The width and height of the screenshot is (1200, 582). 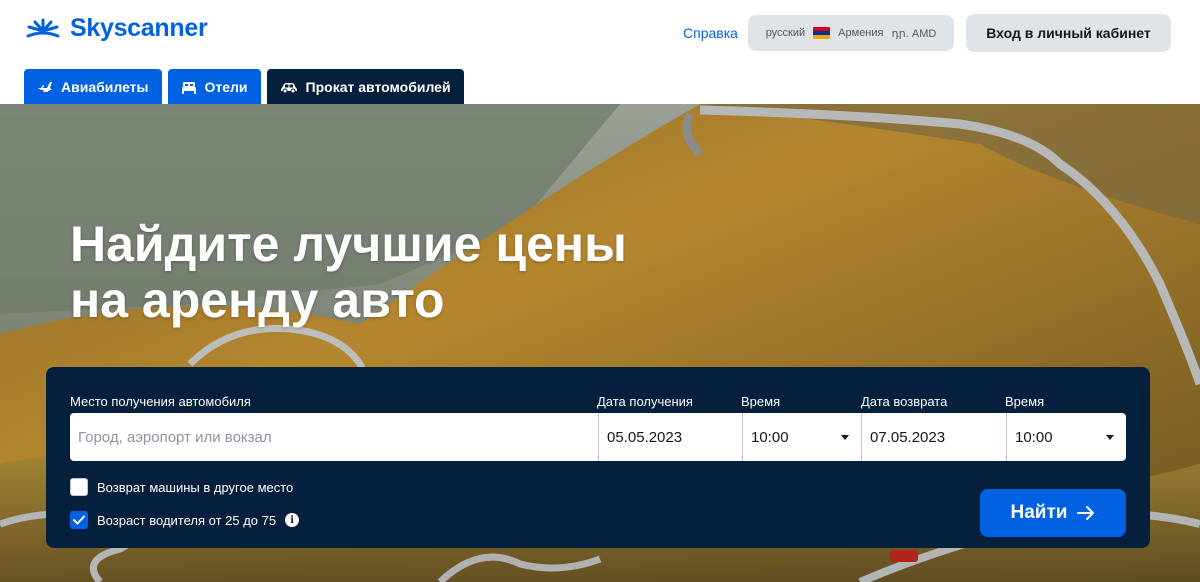 What do you see at coordinates (188, 87) in the screenshot?
I see `bed-icon` at bounding box center [188, 87].